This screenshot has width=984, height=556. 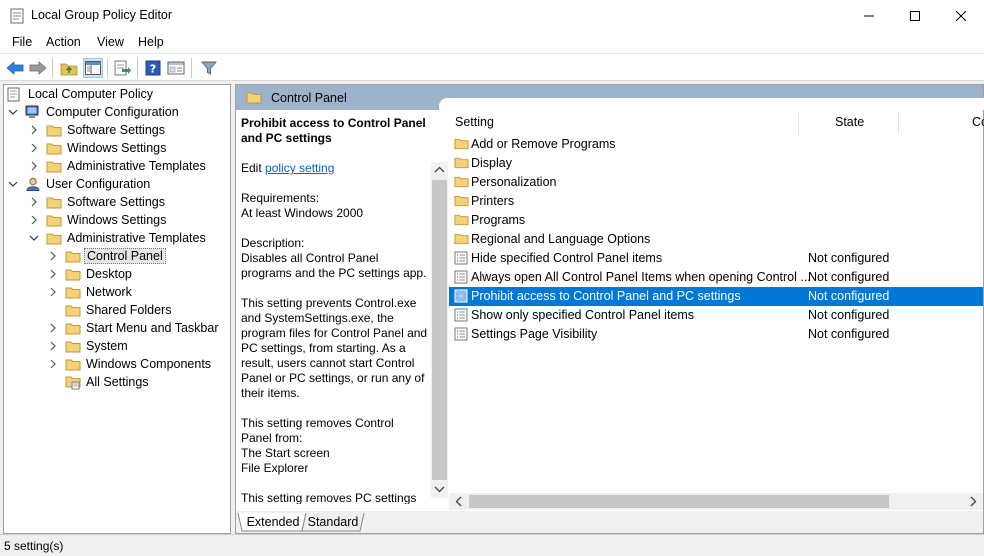 What do you see at coordinates (915, 15) in the screenshot?
I see `maximize-button` at bounding box center [915, 15].